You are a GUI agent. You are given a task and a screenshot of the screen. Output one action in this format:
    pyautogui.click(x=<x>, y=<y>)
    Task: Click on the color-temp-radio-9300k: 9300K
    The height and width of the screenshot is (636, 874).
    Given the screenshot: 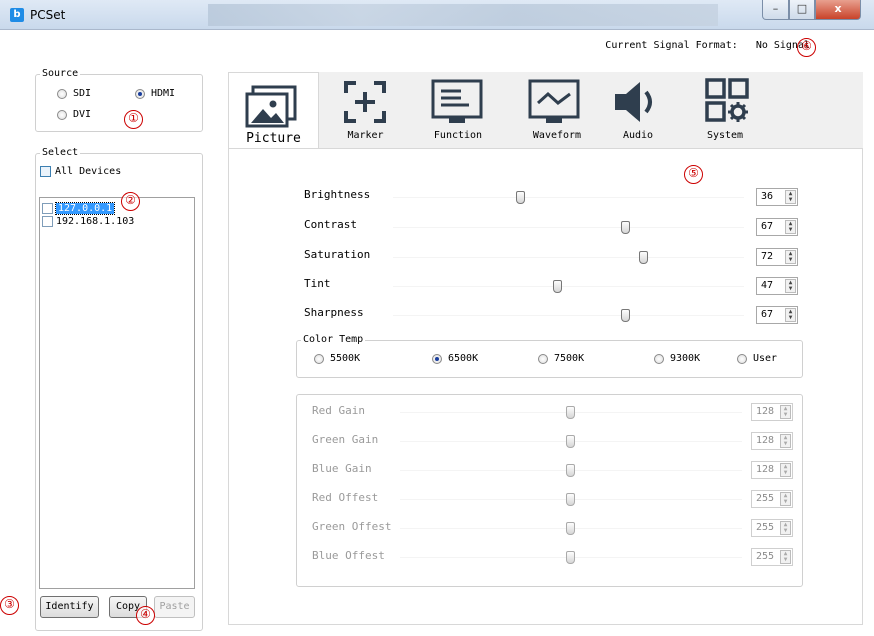 What is the action you would take?
    pyautogui.click(x=677, y=358)
    